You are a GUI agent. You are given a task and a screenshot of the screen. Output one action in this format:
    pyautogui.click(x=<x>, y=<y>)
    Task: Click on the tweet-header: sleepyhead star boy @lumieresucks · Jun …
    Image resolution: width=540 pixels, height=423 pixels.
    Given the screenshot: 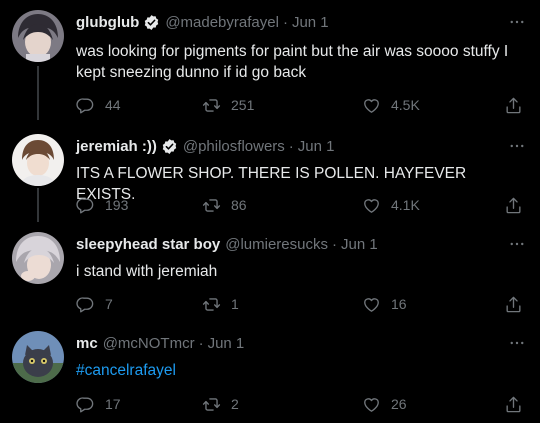 What is the action you would take?
    pyautogui.click(x=293, y=244)
    